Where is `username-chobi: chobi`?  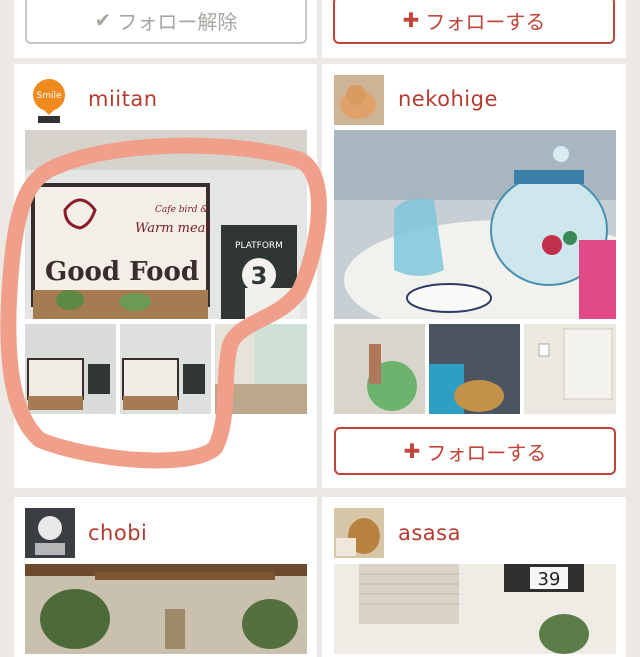
username-chobi: chobi is located at coordinates (117, 533).